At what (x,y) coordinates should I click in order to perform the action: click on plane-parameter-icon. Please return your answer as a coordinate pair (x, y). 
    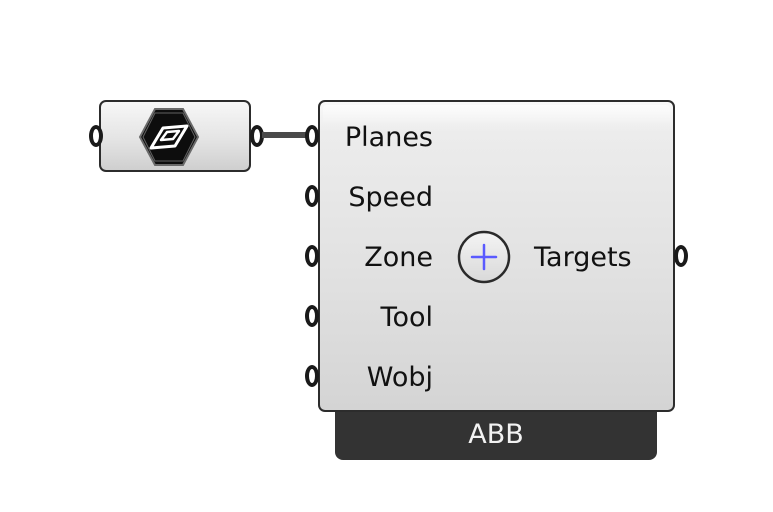
    Looking at the image, I should click on (169, 137).